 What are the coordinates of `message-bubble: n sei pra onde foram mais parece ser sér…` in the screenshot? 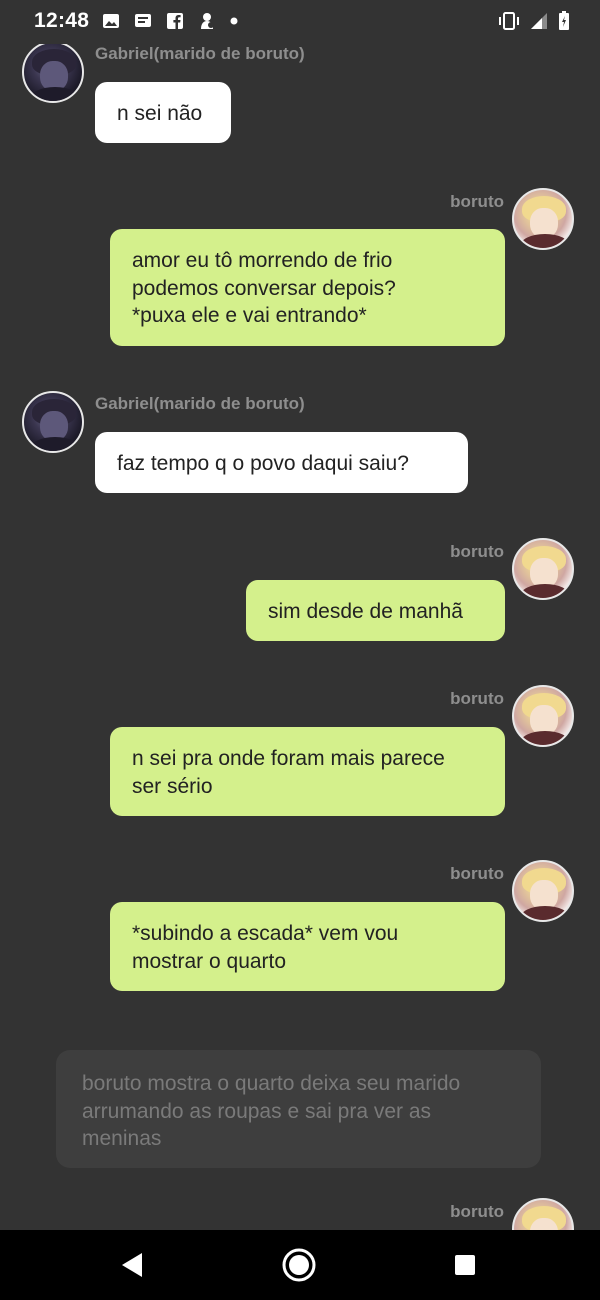 It's located at (307, 771).